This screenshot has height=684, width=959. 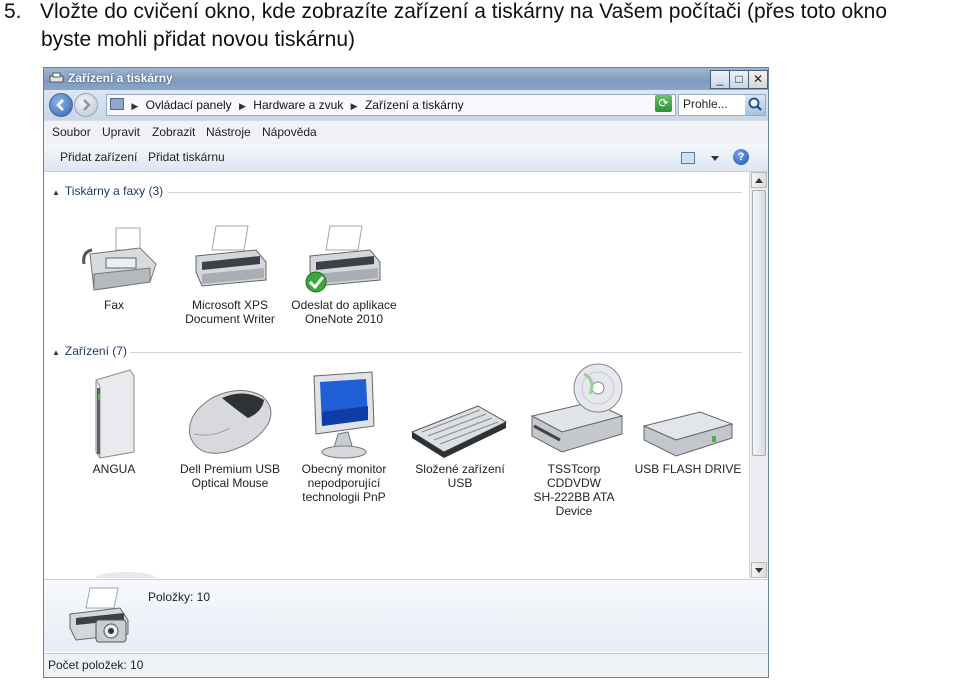 What do you see at coordinates (344, 497) in the screenshot?
I see `device-item-label: technologii PnP` at bounding box center [344, 497].